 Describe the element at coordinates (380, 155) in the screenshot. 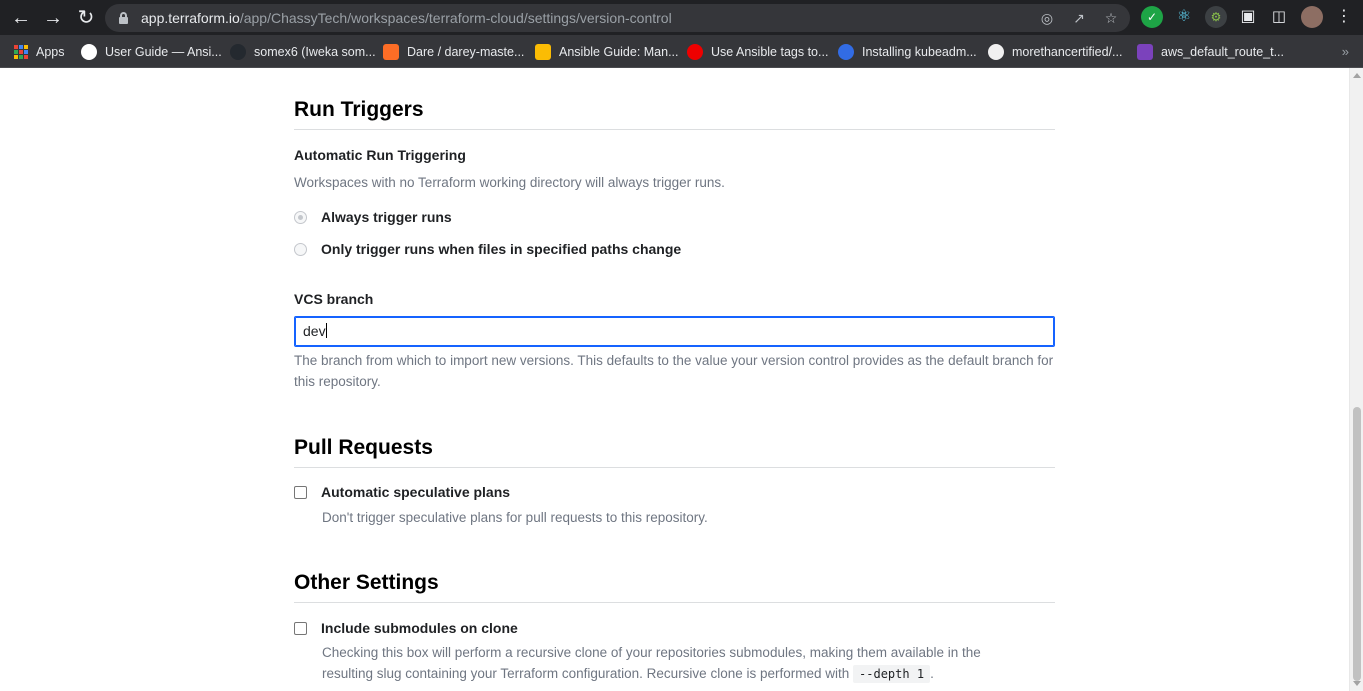

I see `auto-run-label: Automatic Run Triggering` at that location.